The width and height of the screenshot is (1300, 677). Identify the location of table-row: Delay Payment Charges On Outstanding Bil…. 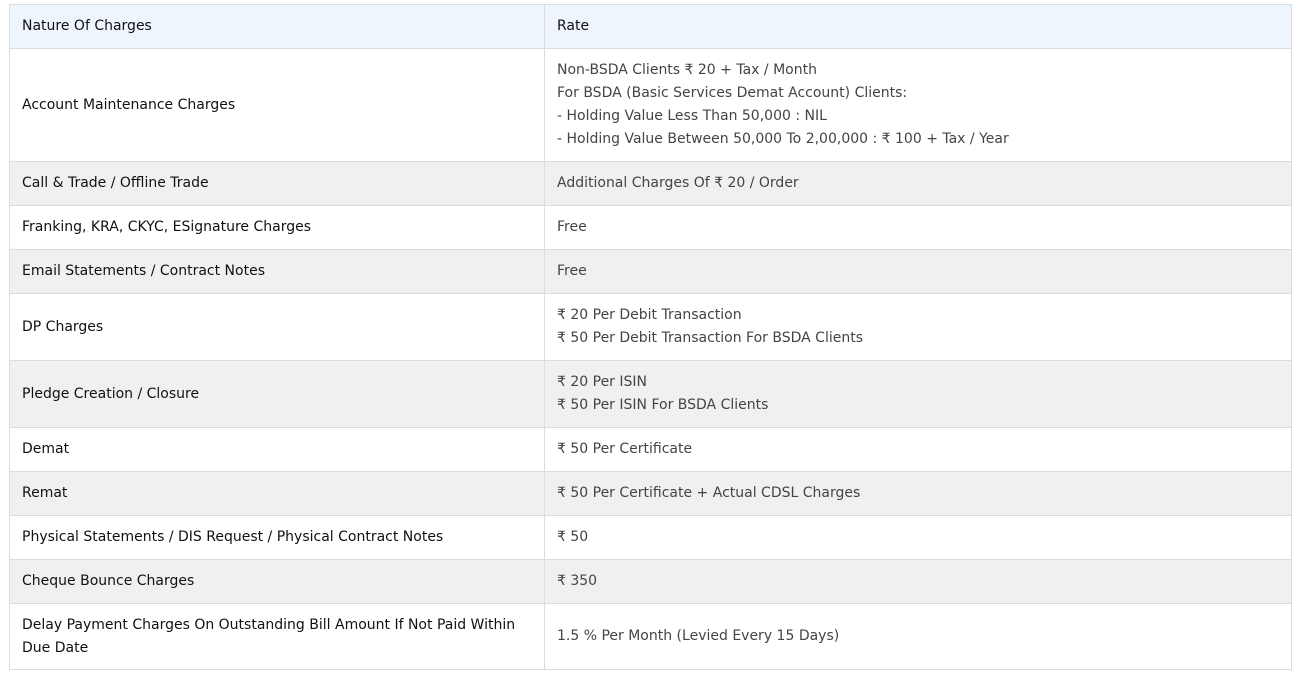
(650, 636).